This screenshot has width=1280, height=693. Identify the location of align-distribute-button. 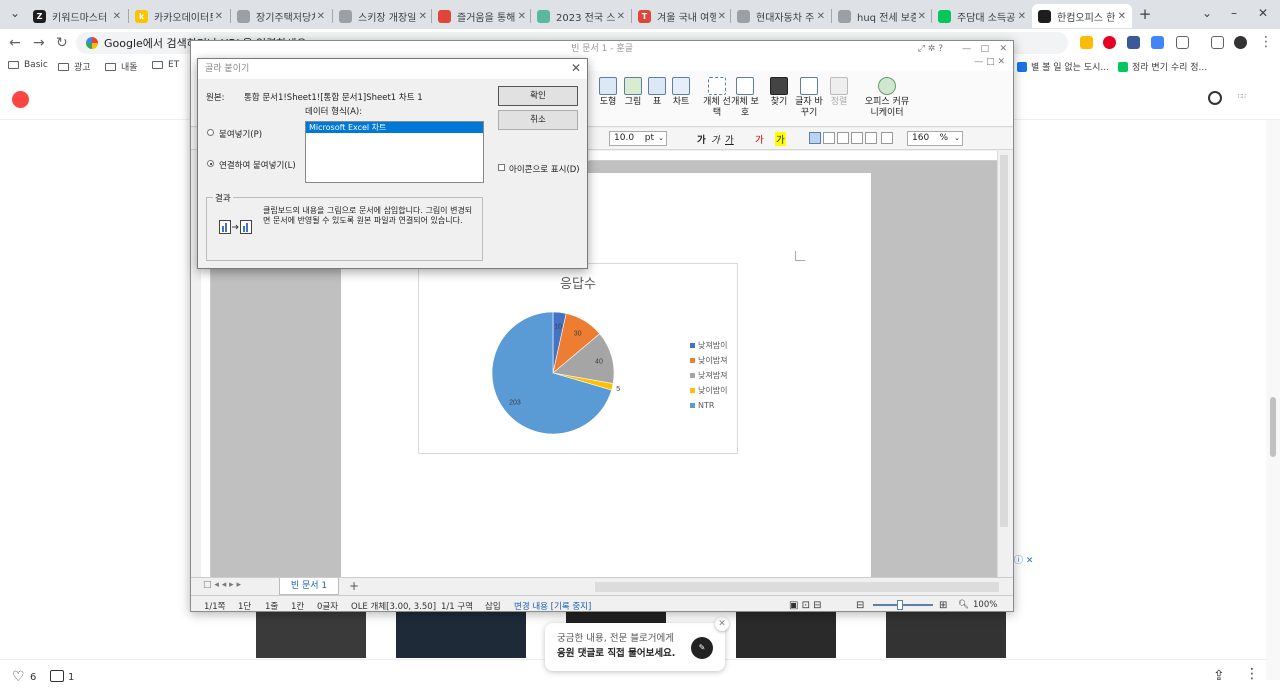
(871, 138).